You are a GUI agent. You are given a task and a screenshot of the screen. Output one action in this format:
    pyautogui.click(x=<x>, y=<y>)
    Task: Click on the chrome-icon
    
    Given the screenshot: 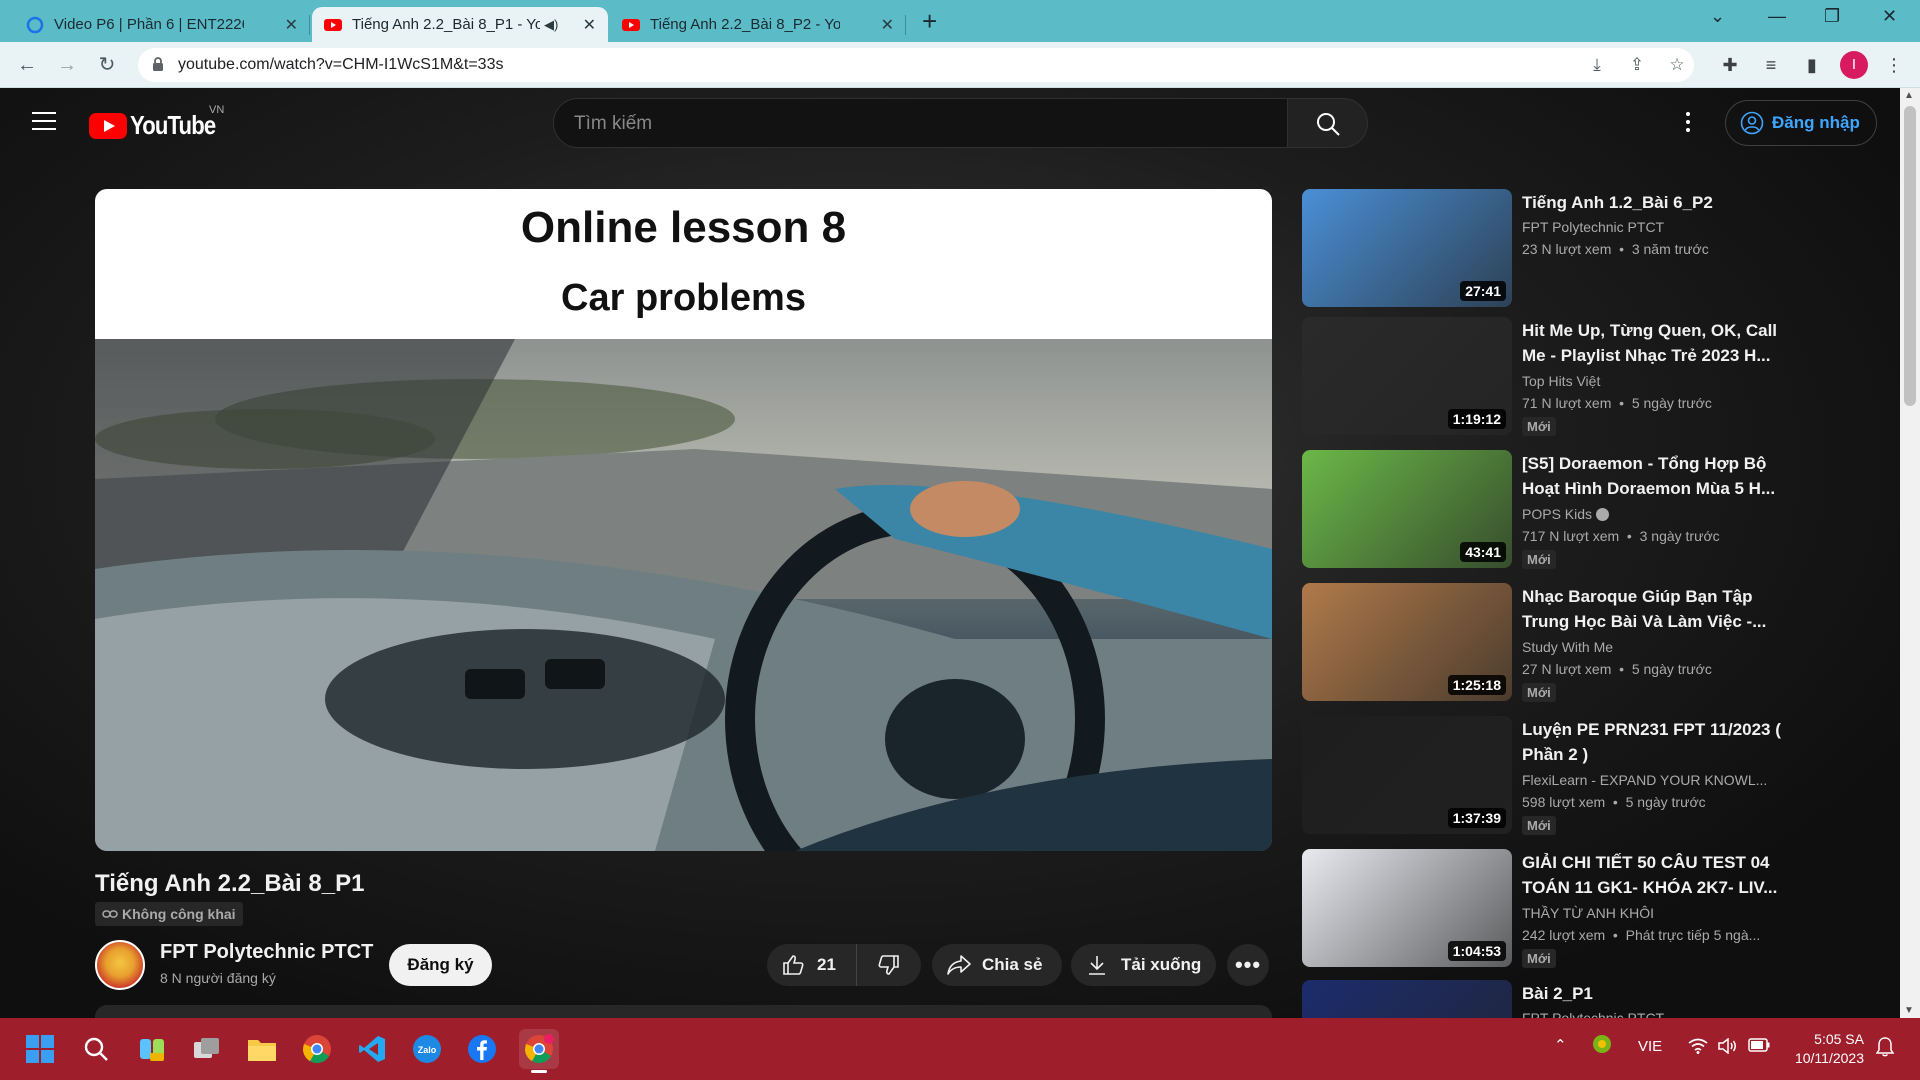 What is the action you would take?
    pyautogui.click(x=317, y=1049)
    